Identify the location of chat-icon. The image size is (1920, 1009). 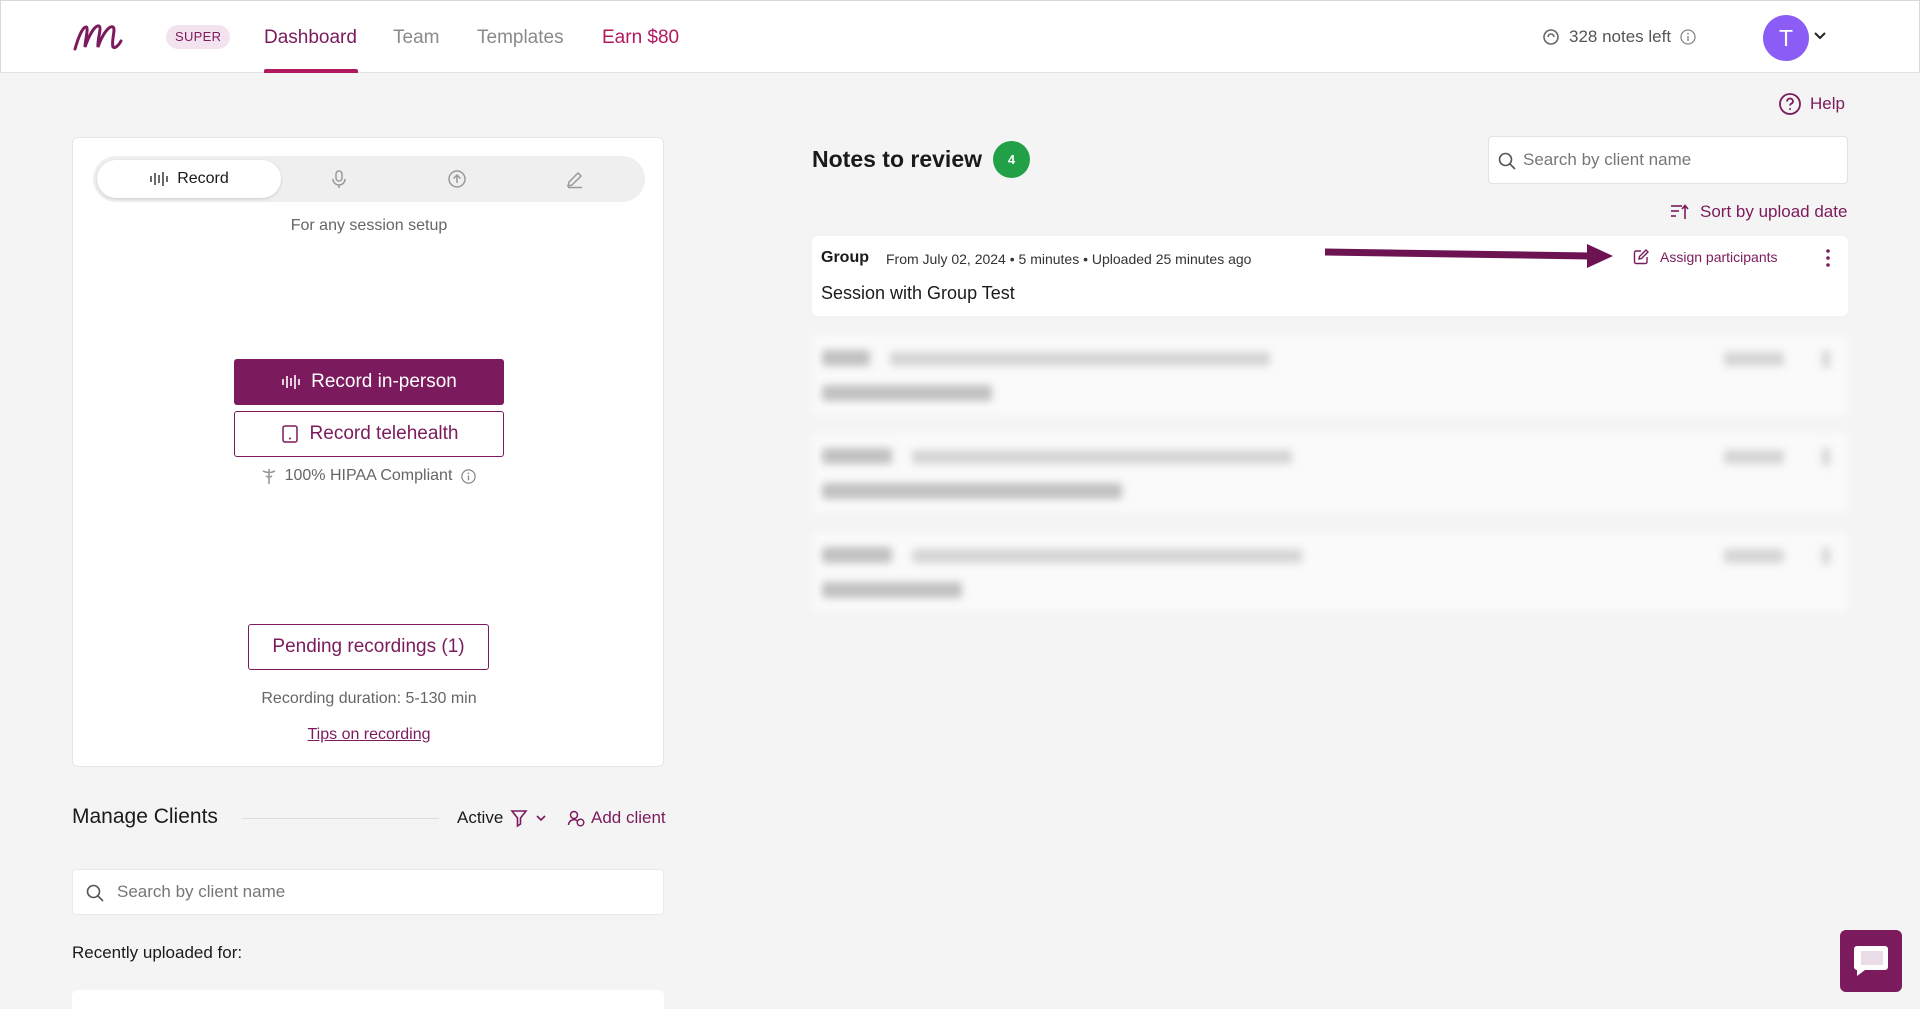
(1871, 961).